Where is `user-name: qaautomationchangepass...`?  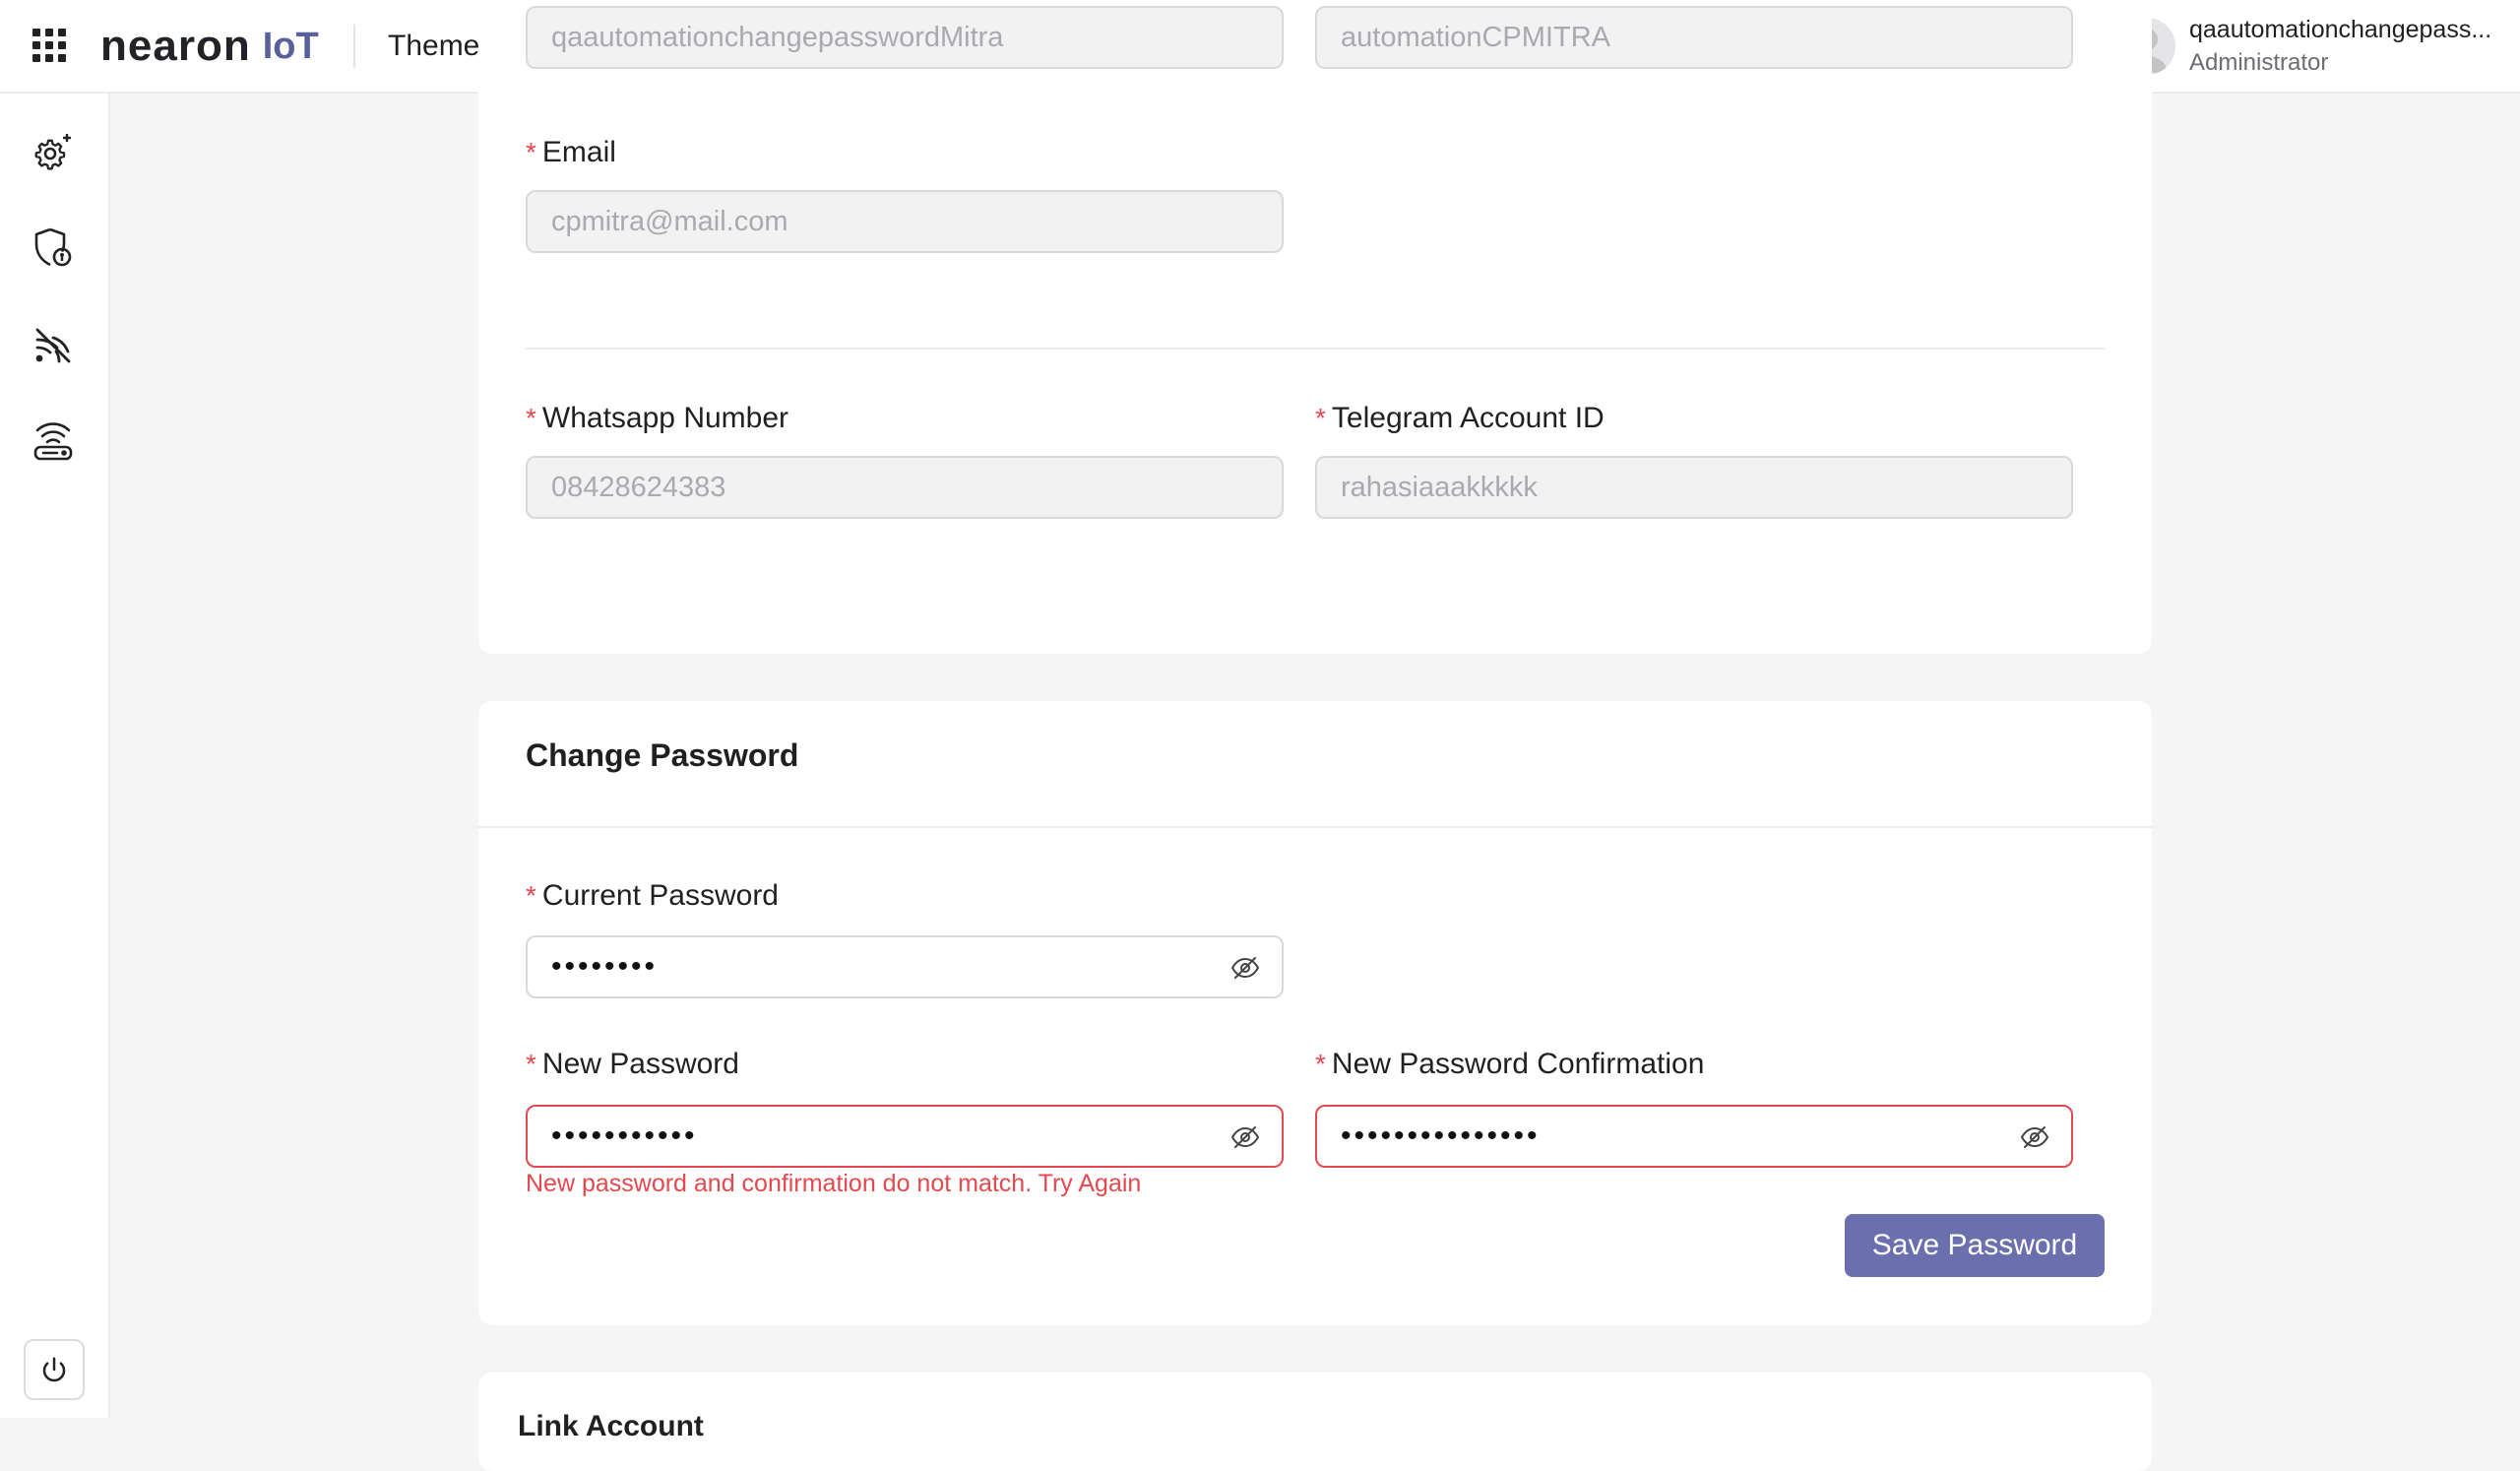 user-name: qaautomationchangepass... is located at coordinates (2346, 30).